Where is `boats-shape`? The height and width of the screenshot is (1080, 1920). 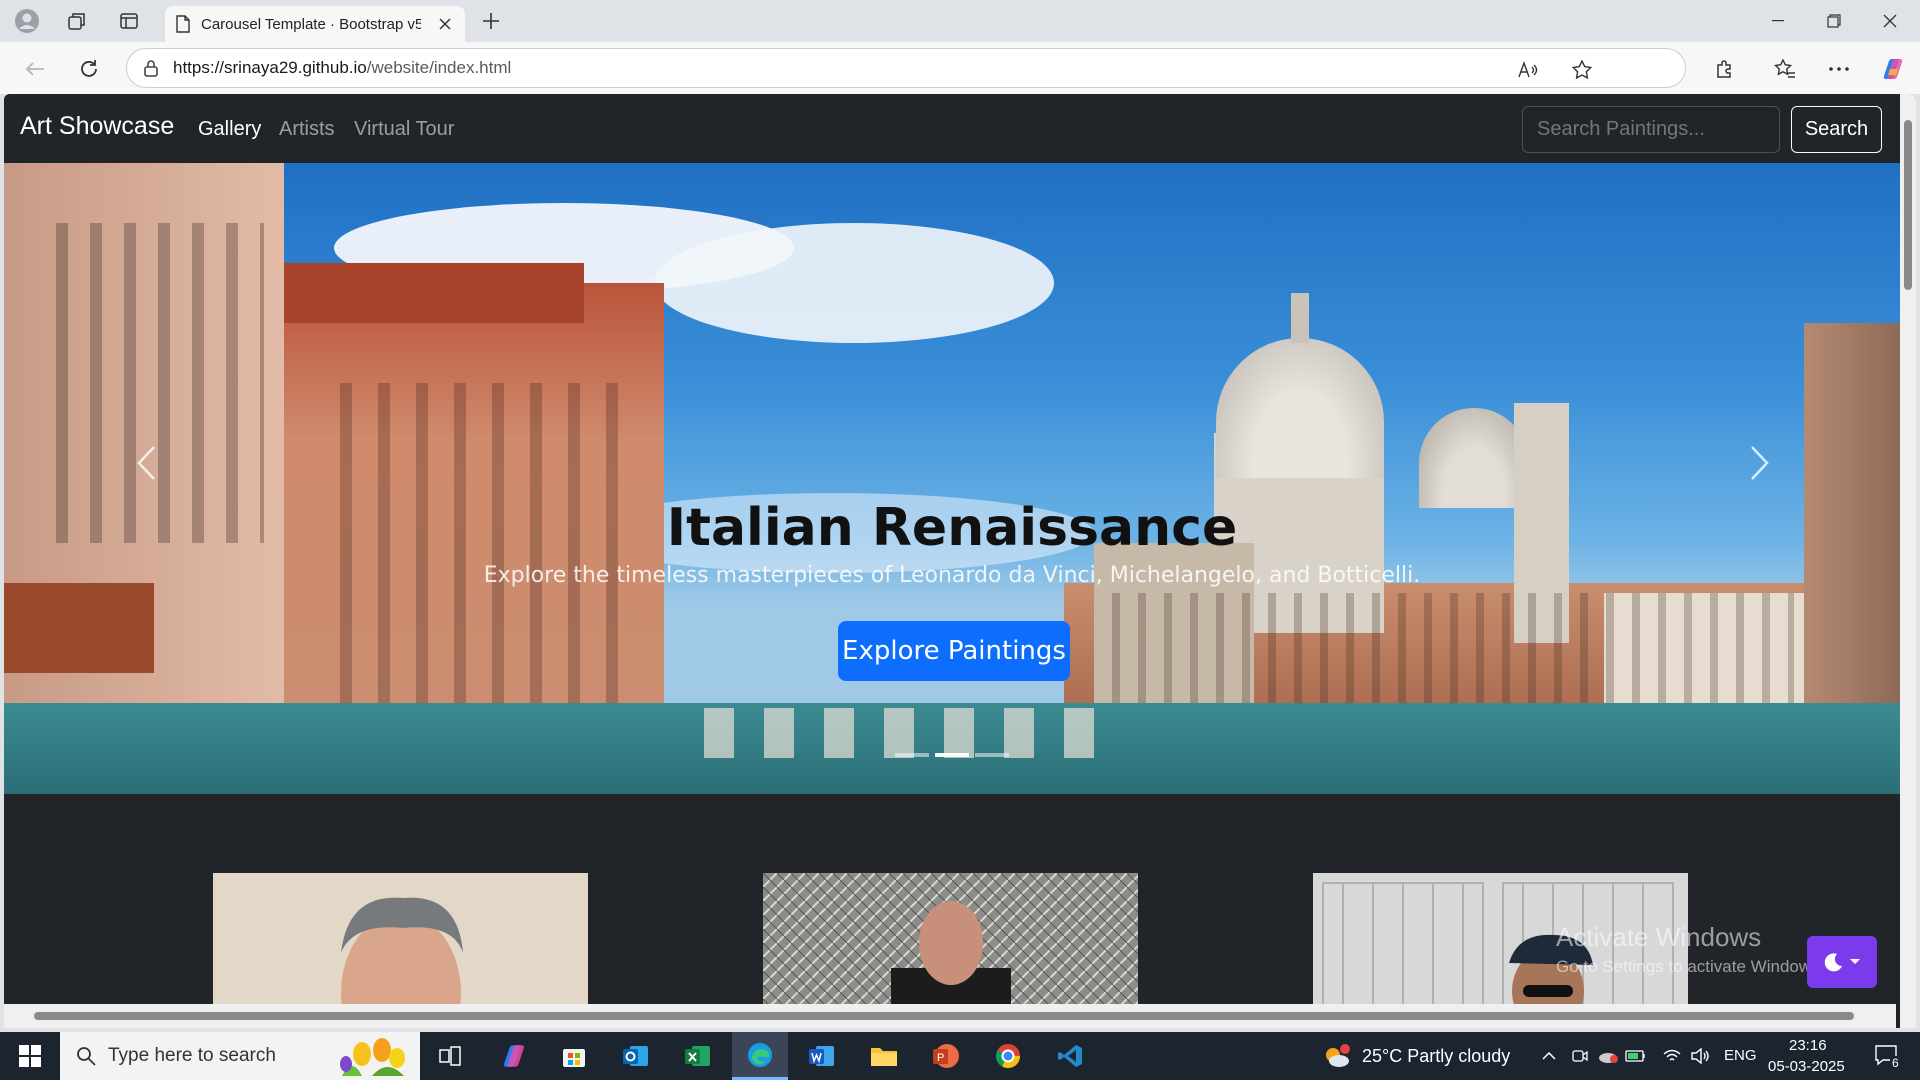
boats-shape is located at coordinates (914, 733).